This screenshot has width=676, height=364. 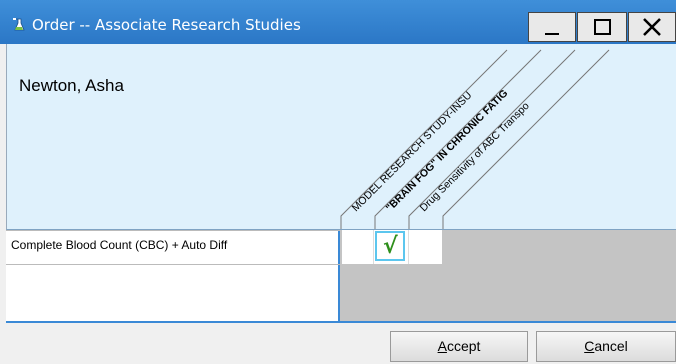 What do you see at coordinates (166, 25) in the screenshot?
I see `window-title: Order -- Associate Research Studies` at bounding box center [166, 25].